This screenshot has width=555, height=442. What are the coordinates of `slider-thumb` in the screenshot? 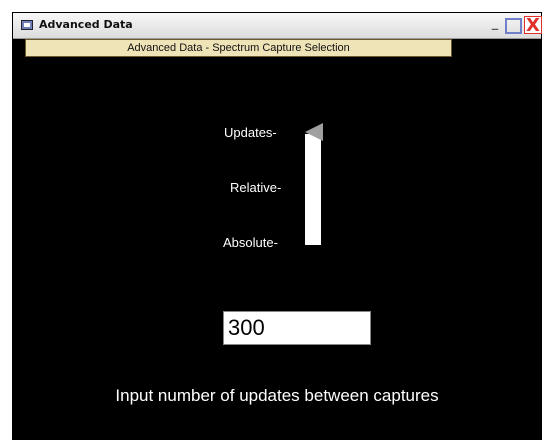 It's located at (314, 132).